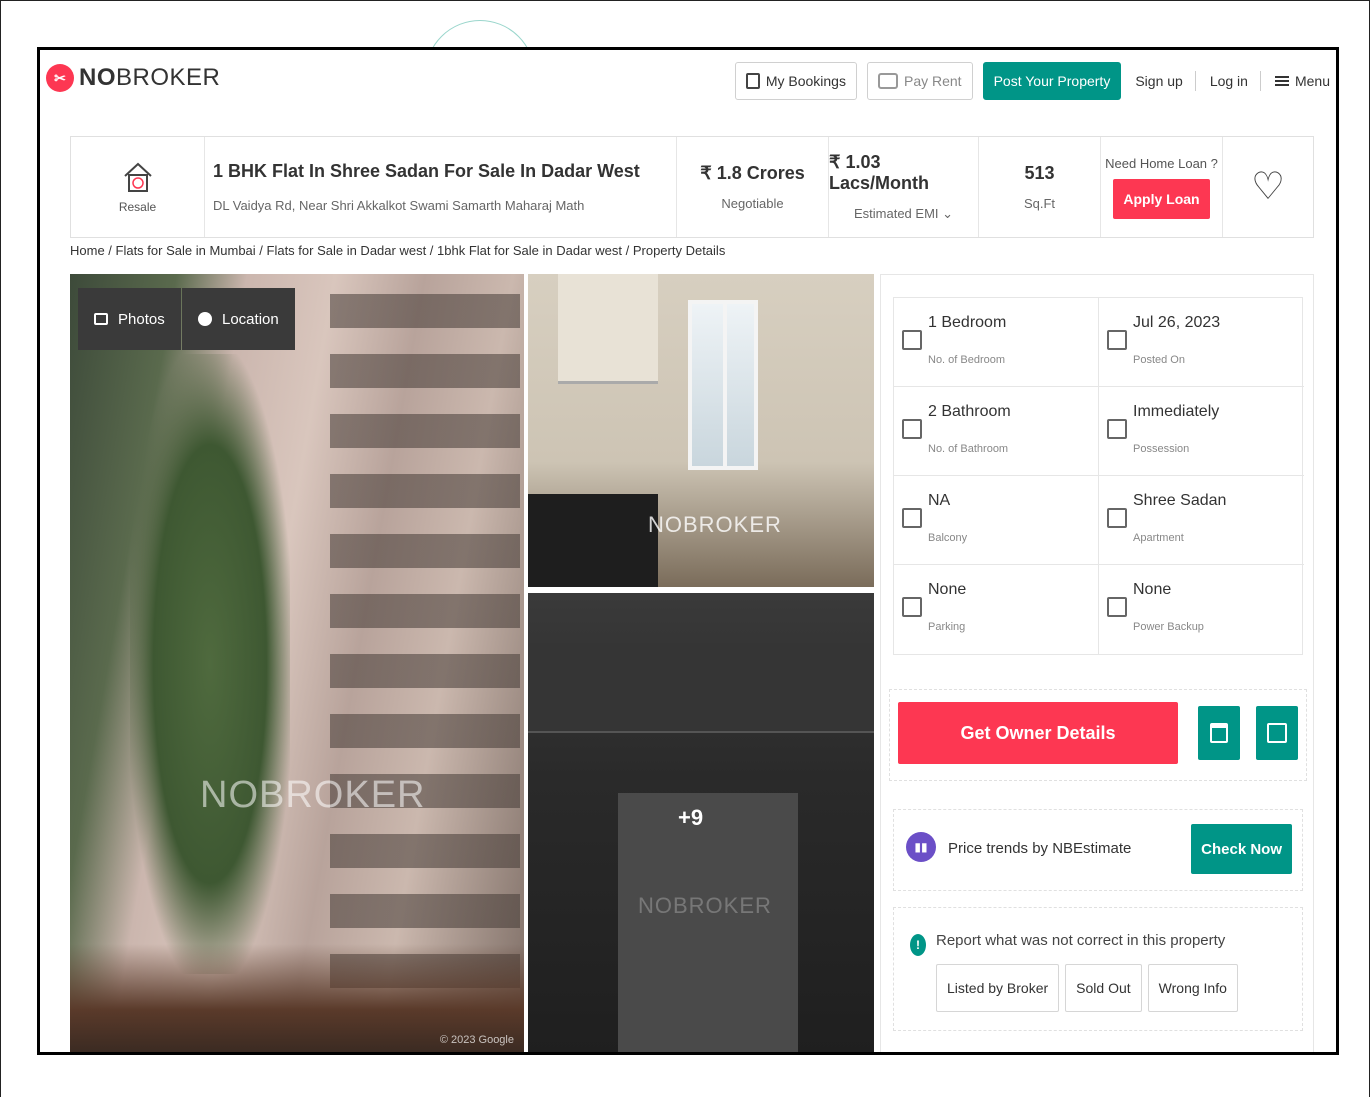 Image resolution: width=1370 pixels, height=1097 pixels. What do you see at coordinates (1161, 198) in the screenshot?
I see `apply-loan-button: Apply Loan` at bounding box center [1161, 198].